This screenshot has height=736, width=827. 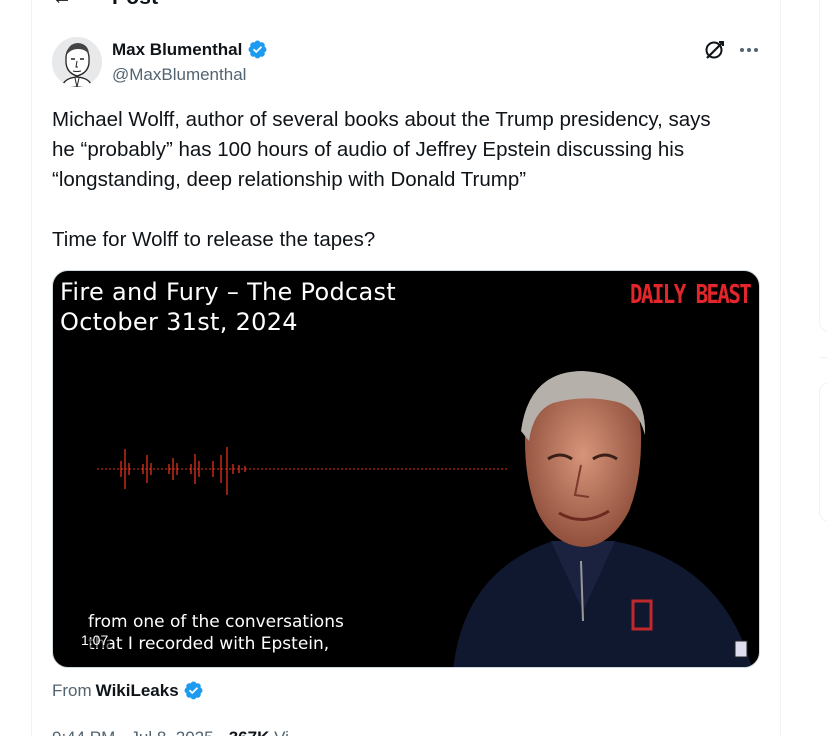 I want to click on source-account-link: WikiLeaks, so click(x=137, y=691).